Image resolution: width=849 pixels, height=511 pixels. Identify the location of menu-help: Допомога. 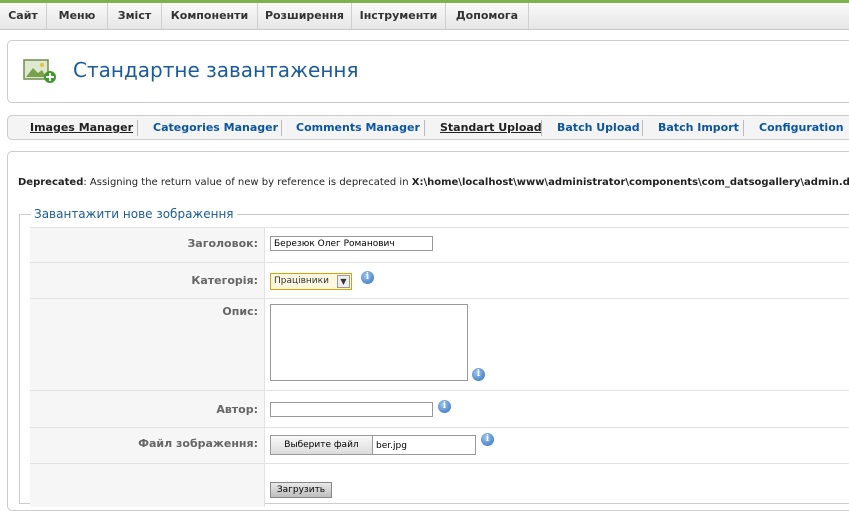
(487, 16).